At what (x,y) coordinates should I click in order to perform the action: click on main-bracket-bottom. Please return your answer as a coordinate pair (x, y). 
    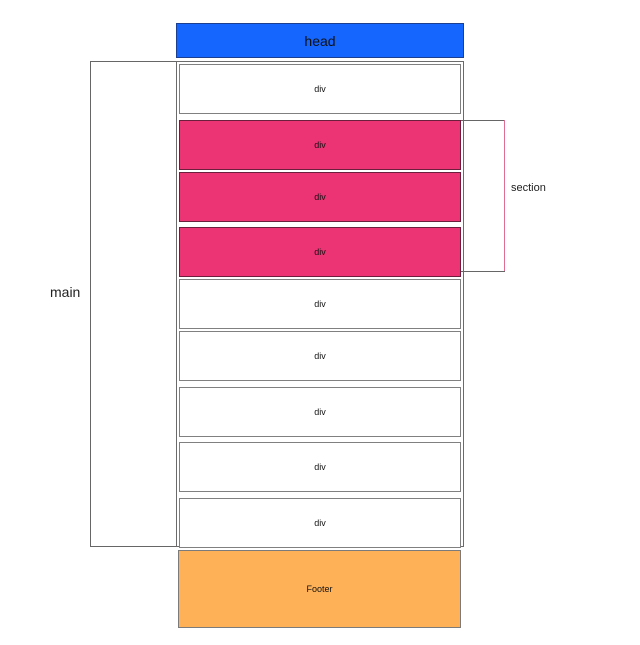
    Looking at the image, I should click on (133, 546).